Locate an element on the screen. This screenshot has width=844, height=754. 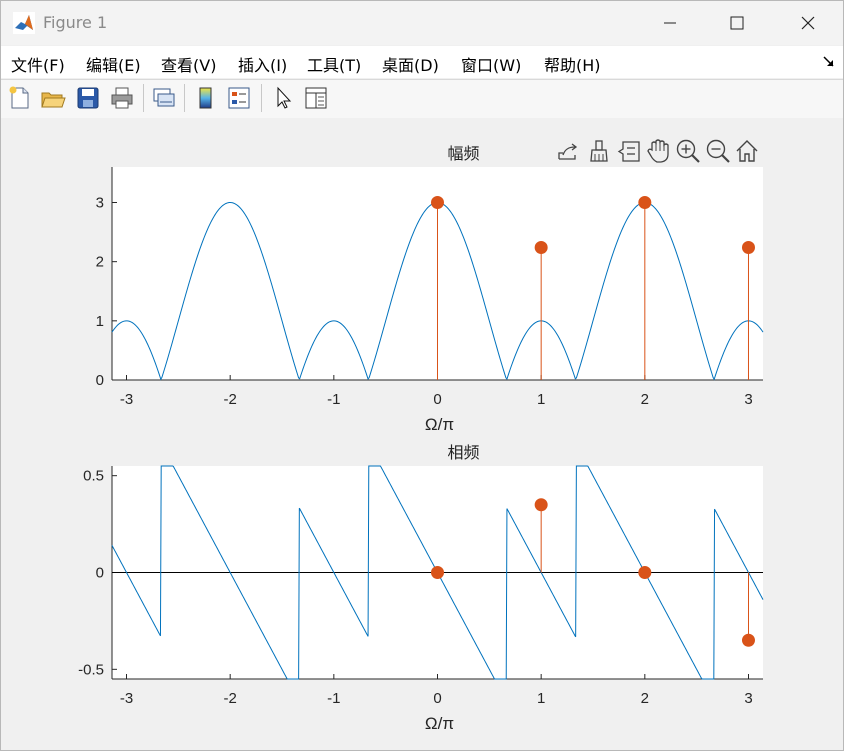
window-title: Figure 1 is located at coordinates (75, 22).